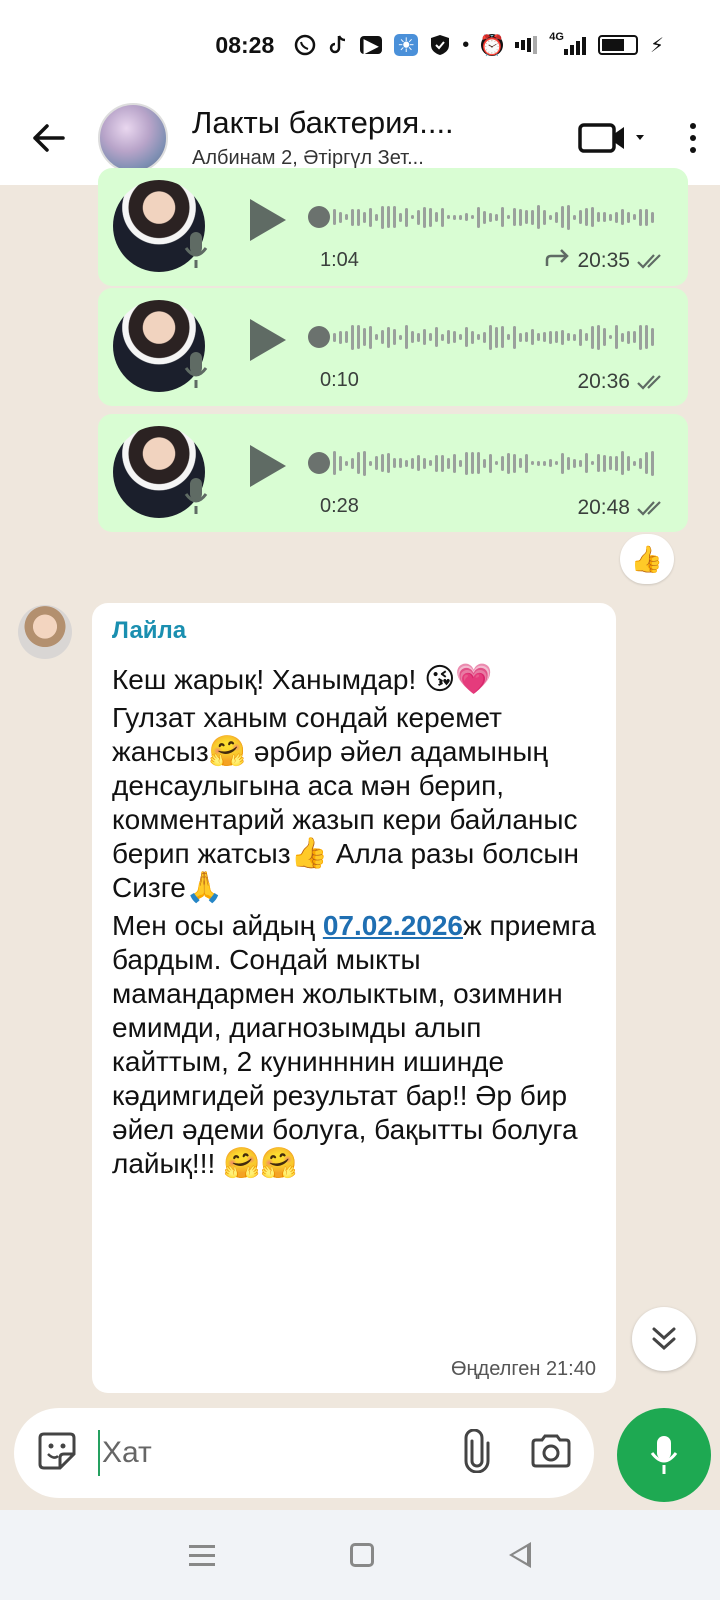 Image resolution: width=720 pixels, height=1600 pixels. Describe the element at coordinates (252, 1453) in the screenshot. I see `message-input` at that location.